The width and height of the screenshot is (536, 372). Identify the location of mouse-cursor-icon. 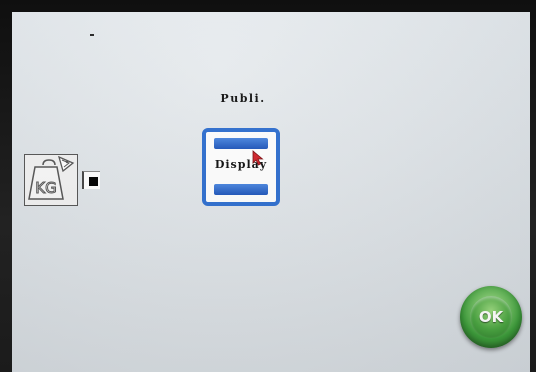
(258, 158).